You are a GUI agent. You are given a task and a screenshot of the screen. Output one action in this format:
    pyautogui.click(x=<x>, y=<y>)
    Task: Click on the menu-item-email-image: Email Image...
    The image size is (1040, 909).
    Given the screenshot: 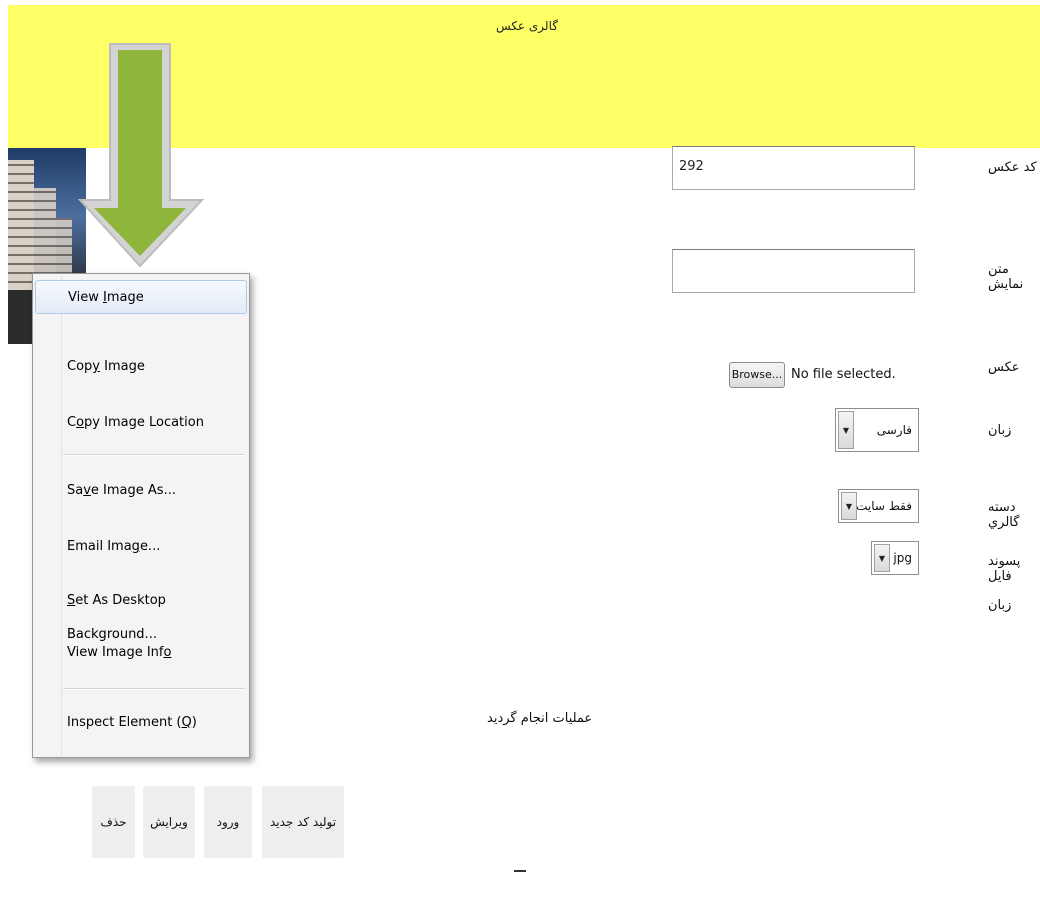 What is the action you would take?
    pyautogui.click(x=113, y=547)
    